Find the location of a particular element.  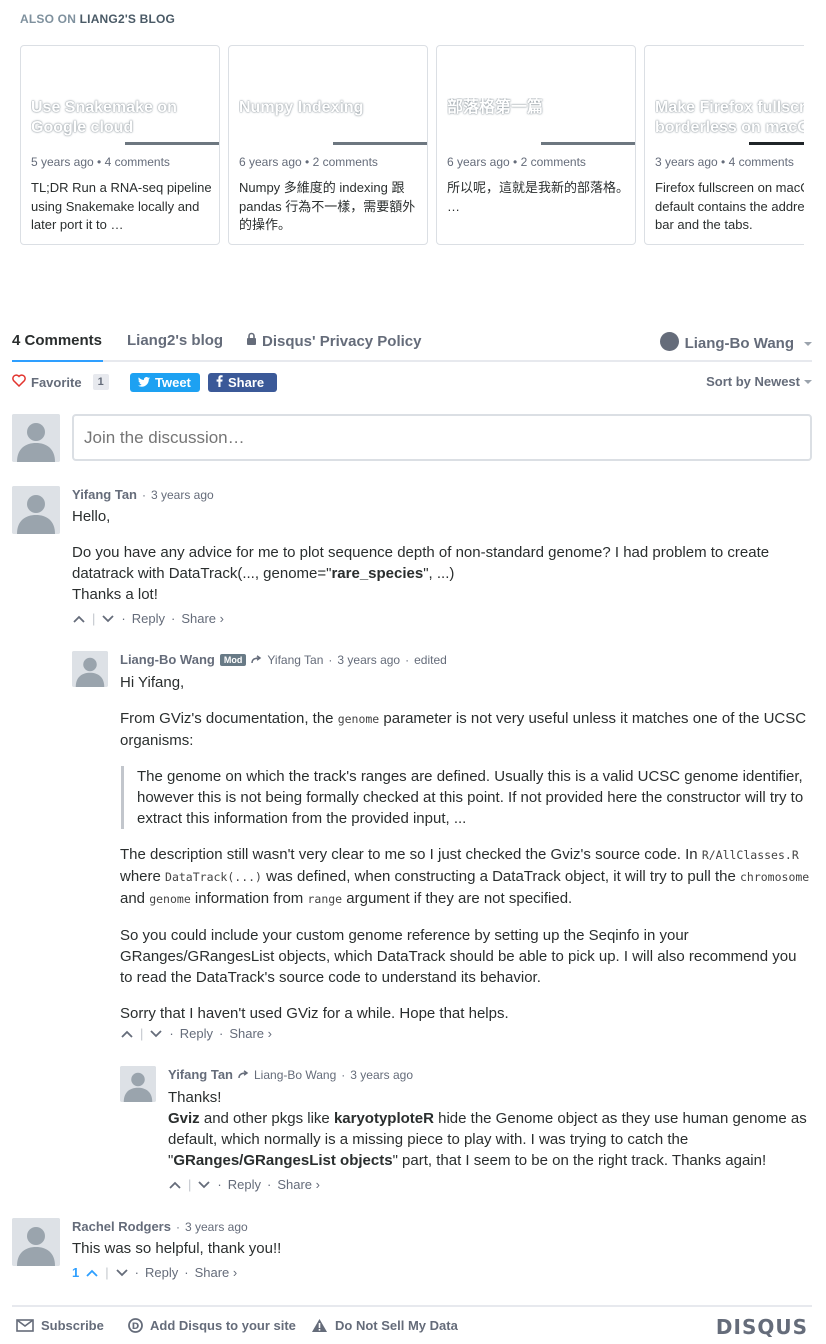

facebook-share-button: Share is located at coordinates (242, 382).